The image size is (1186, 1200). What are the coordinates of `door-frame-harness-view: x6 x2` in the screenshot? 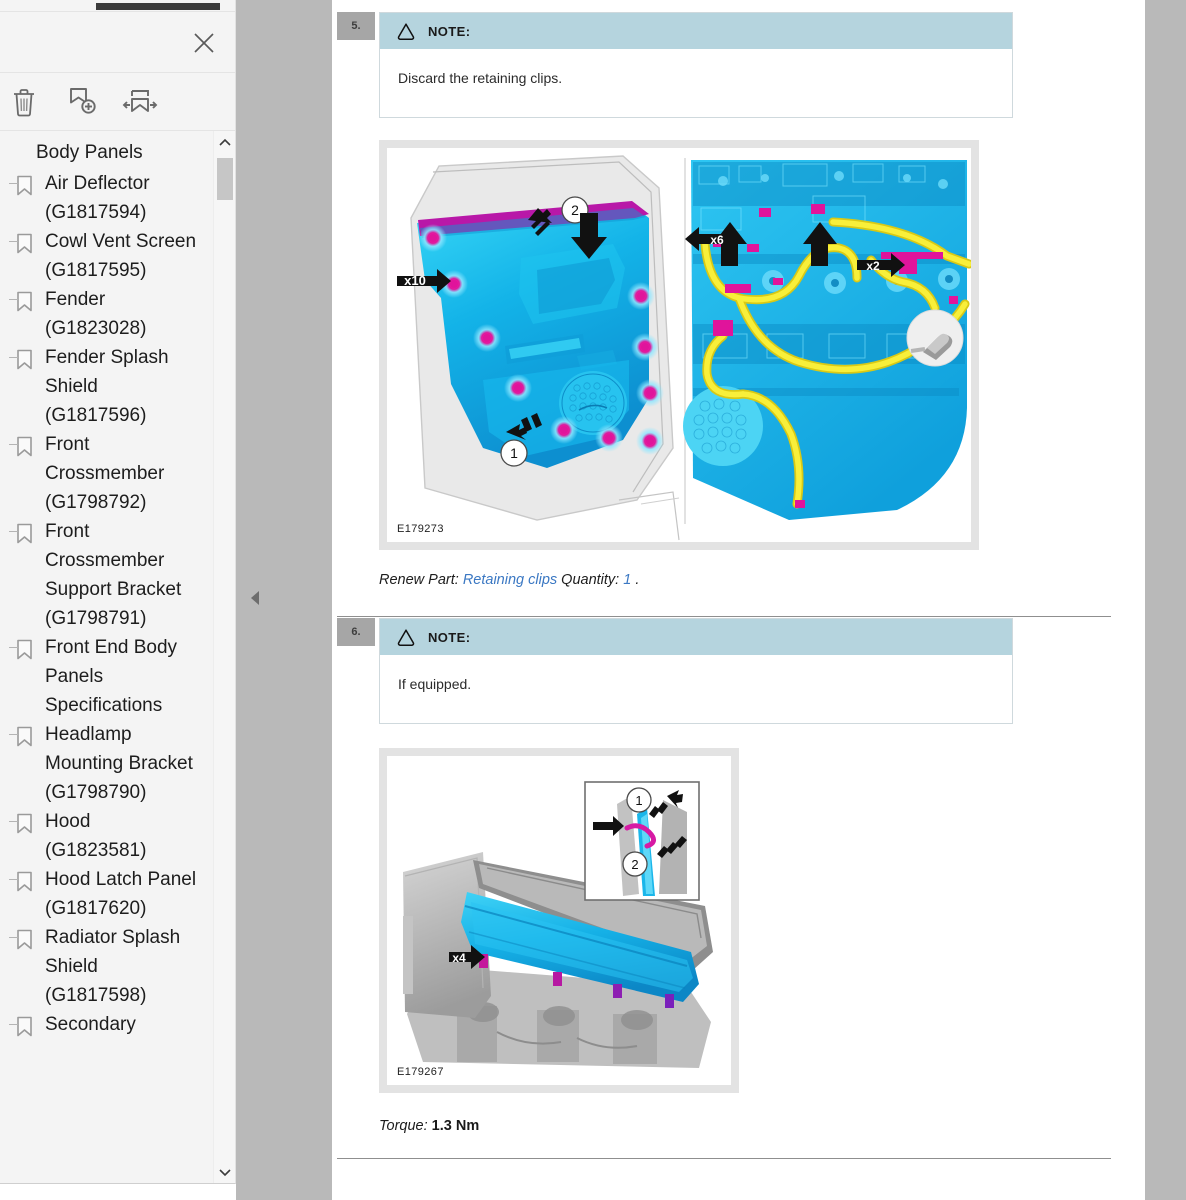 It's located at (827, 340).